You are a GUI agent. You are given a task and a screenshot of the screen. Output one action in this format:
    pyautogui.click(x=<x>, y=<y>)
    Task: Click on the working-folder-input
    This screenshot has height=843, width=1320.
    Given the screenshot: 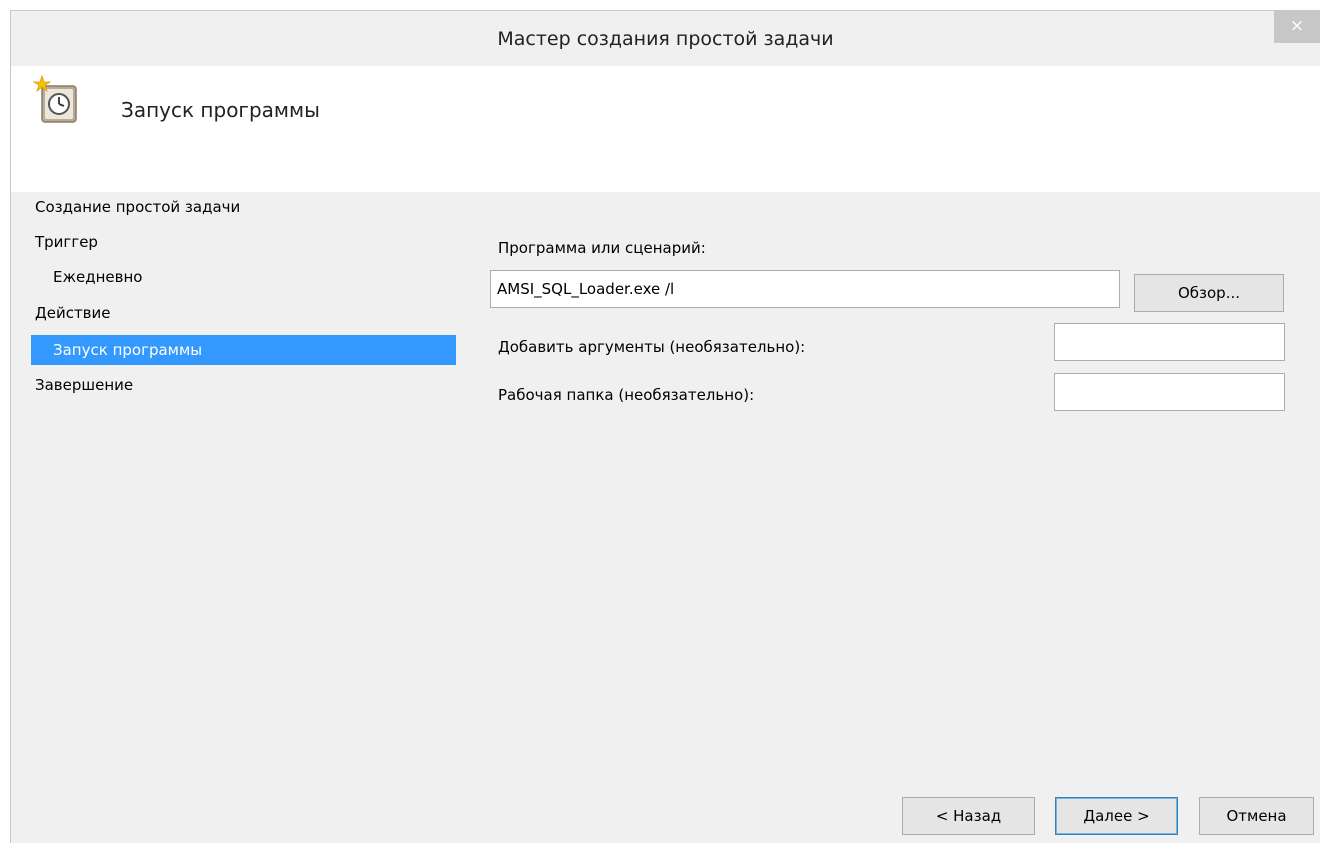 What is the action you would take?
    pyautogui.click(x=1169, y=392)
    